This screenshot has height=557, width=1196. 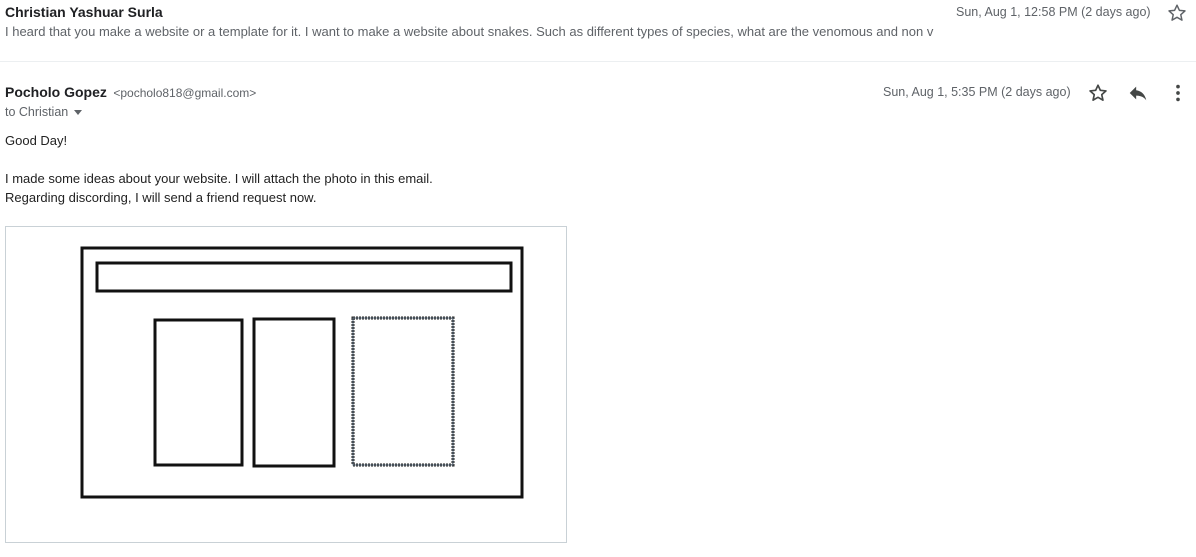 What do you see at coordinates (1053, 12) in the screenshot?
I see `message-date: Sun, Aug 1, 12:58 PM (2 days ago)` at bounding box center [1053, 12].